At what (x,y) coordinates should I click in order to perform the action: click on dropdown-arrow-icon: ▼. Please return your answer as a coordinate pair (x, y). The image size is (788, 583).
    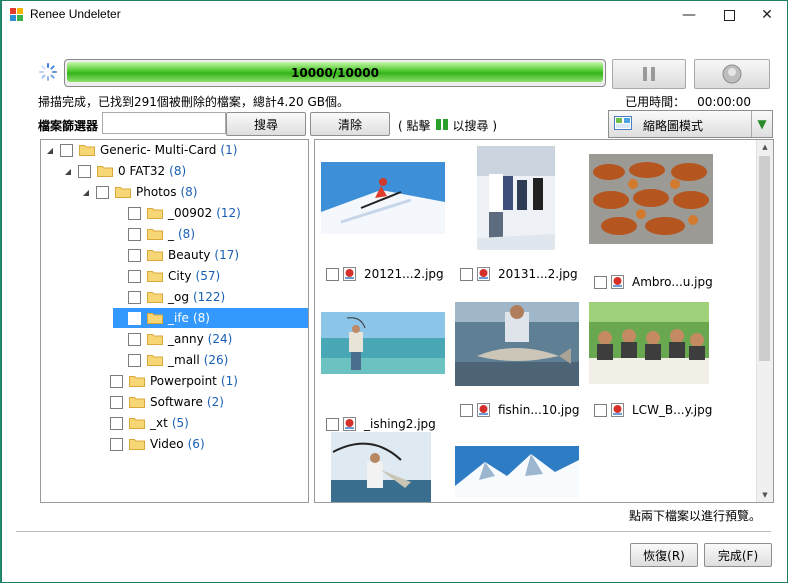
    Looking at the image, I should click on (761, 124).